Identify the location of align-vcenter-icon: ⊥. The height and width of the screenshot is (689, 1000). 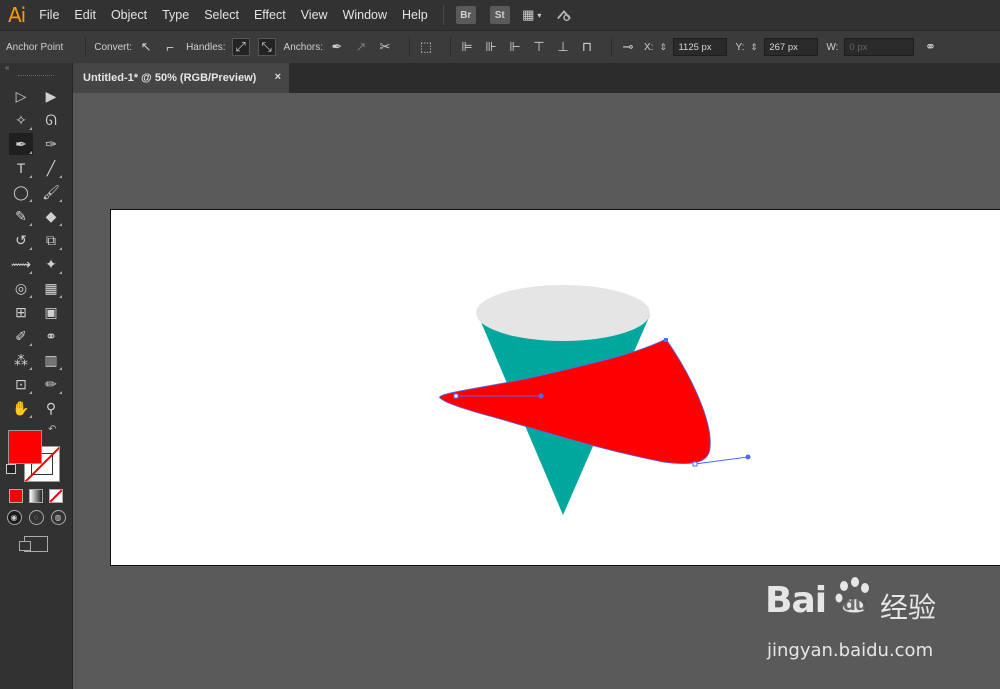
(563, 47).